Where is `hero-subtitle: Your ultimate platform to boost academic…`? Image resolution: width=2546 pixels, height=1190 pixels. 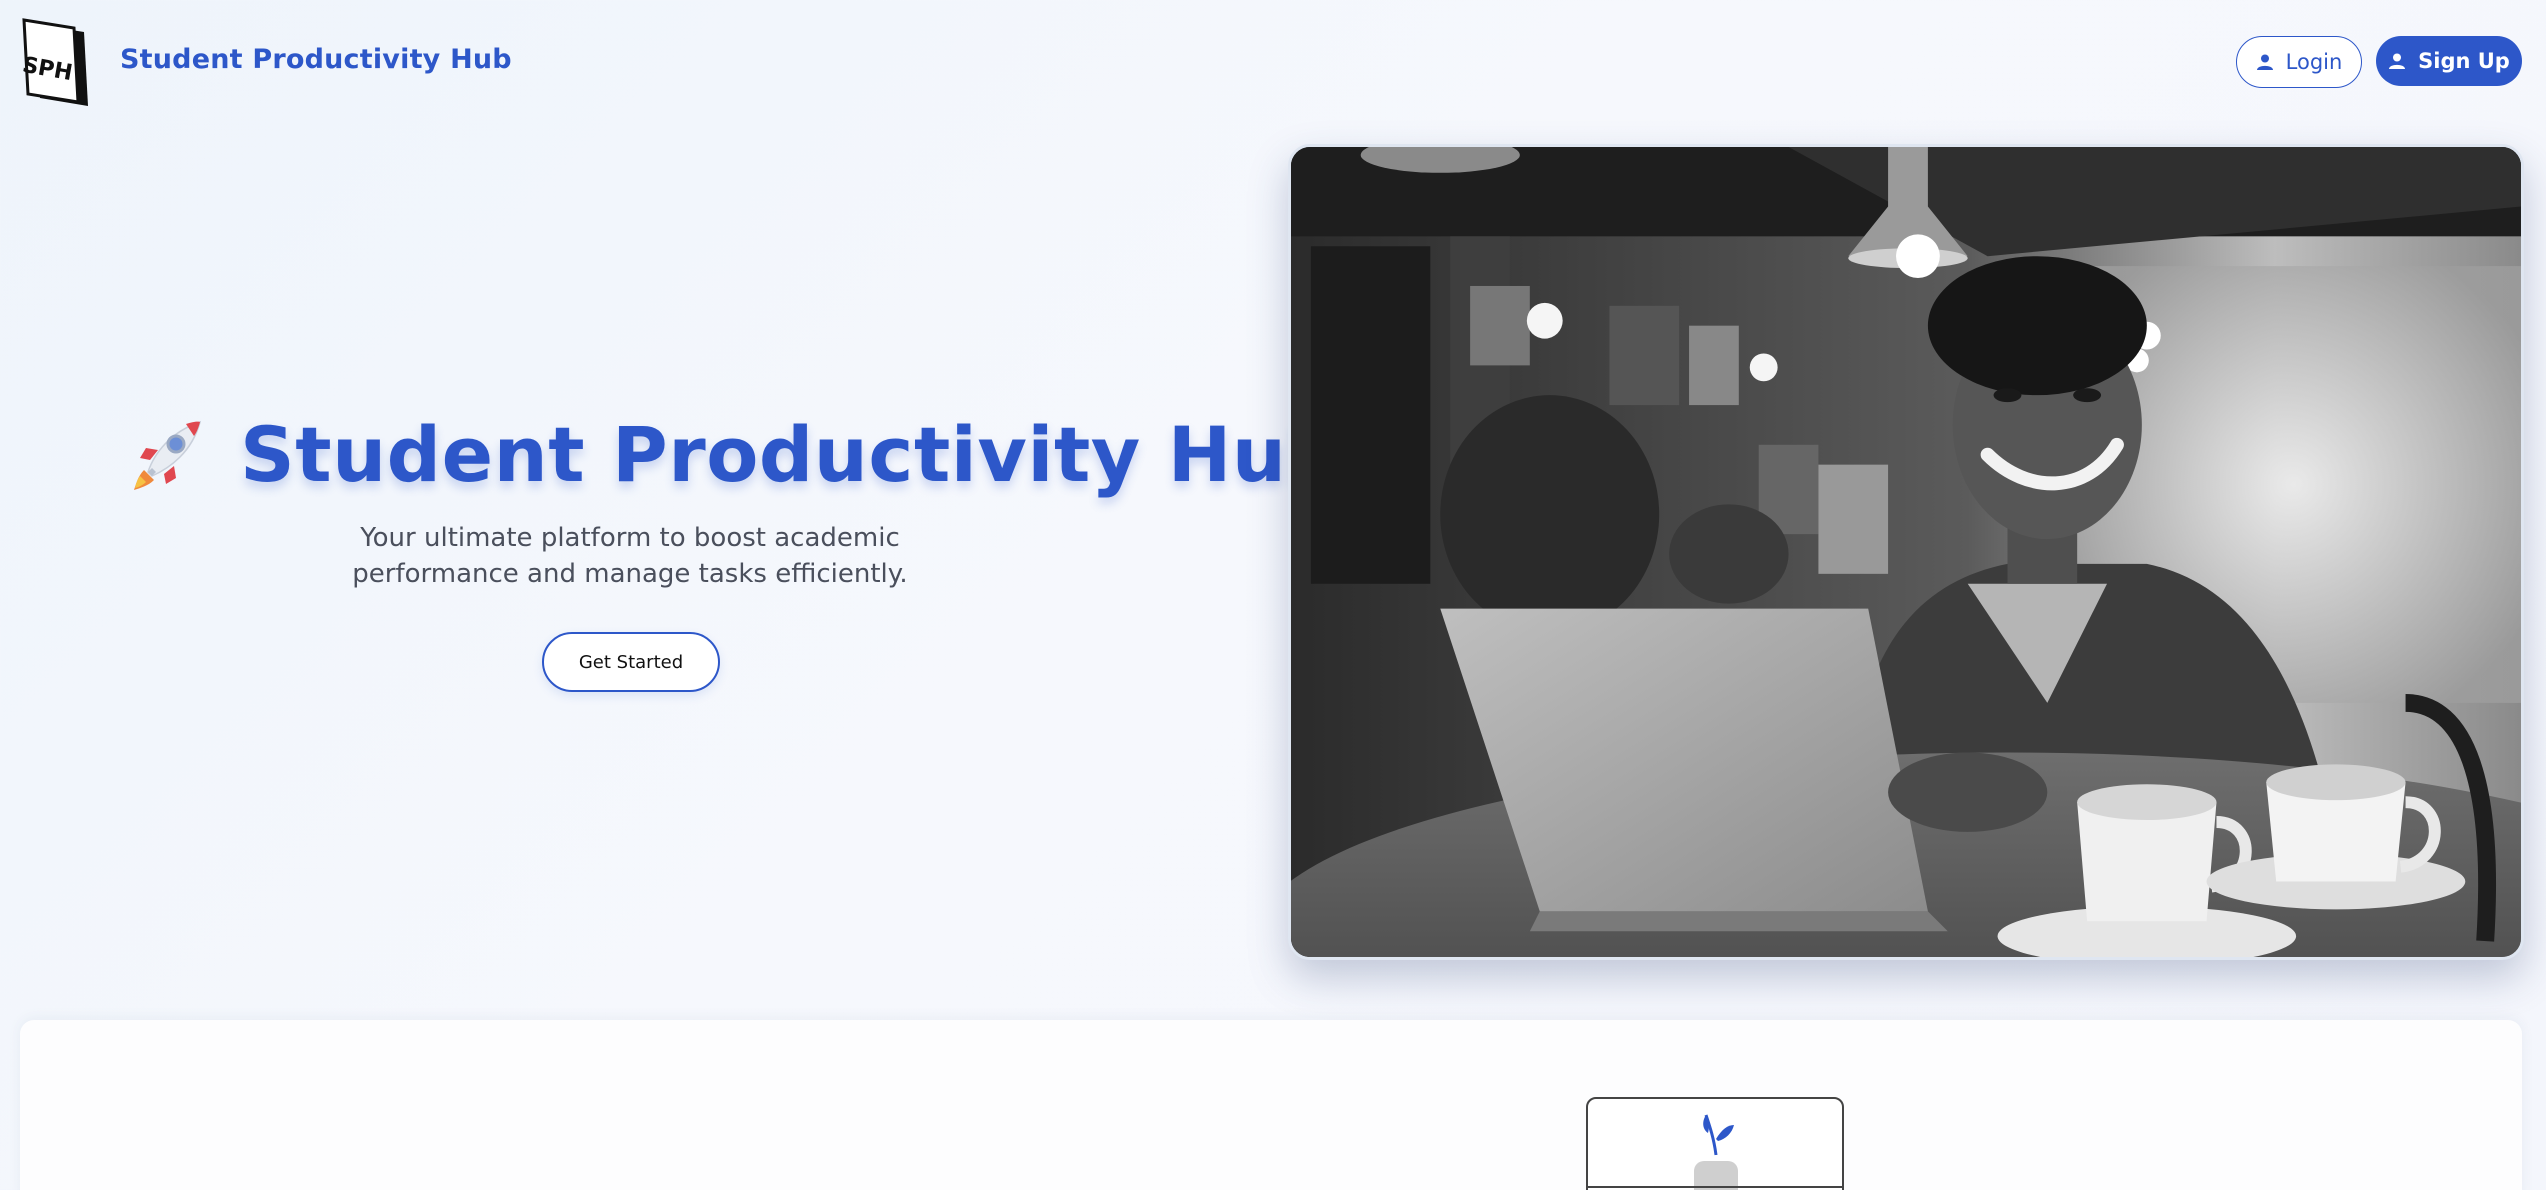 hero-subtitle: Your ultimate platform to boost academic… is located at coordinates (630, 556).